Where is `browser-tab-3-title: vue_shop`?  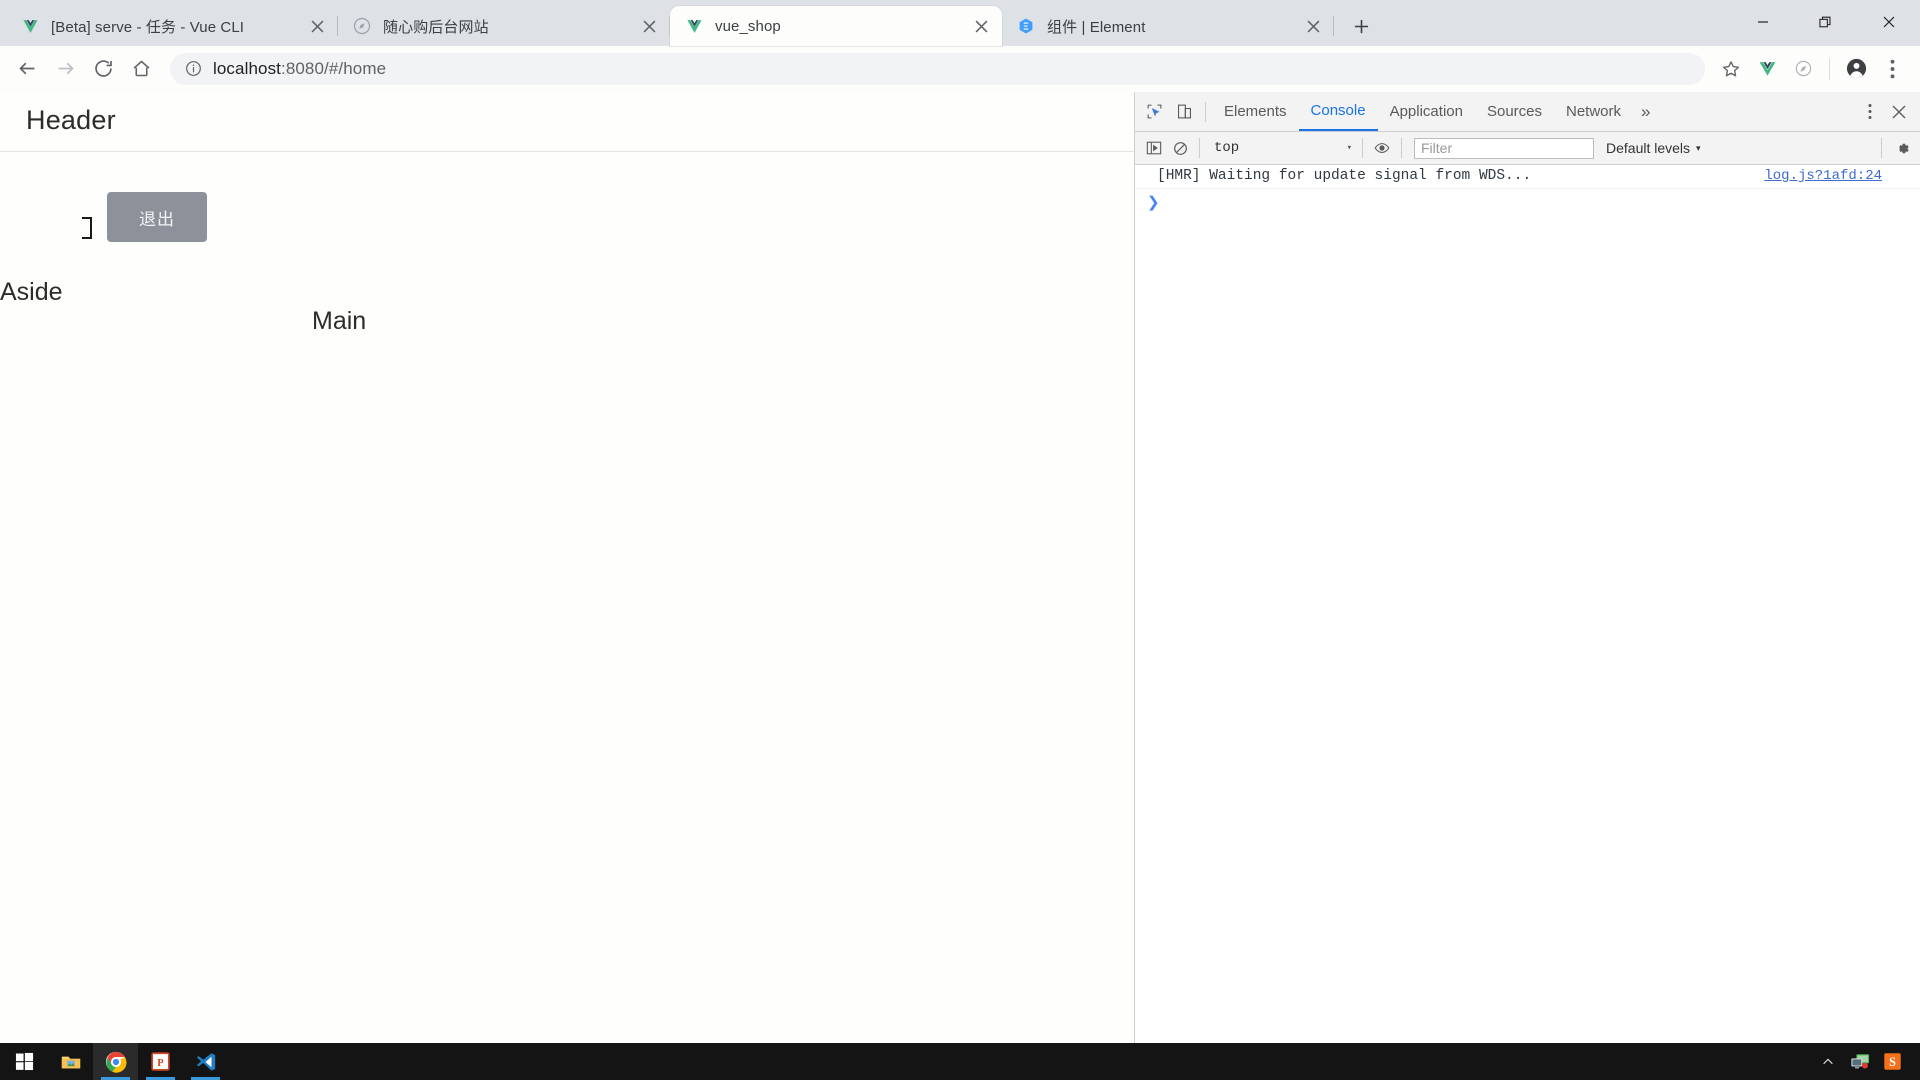 browser-tab-3-title: vue_shop is located at coordinates (748, 26).